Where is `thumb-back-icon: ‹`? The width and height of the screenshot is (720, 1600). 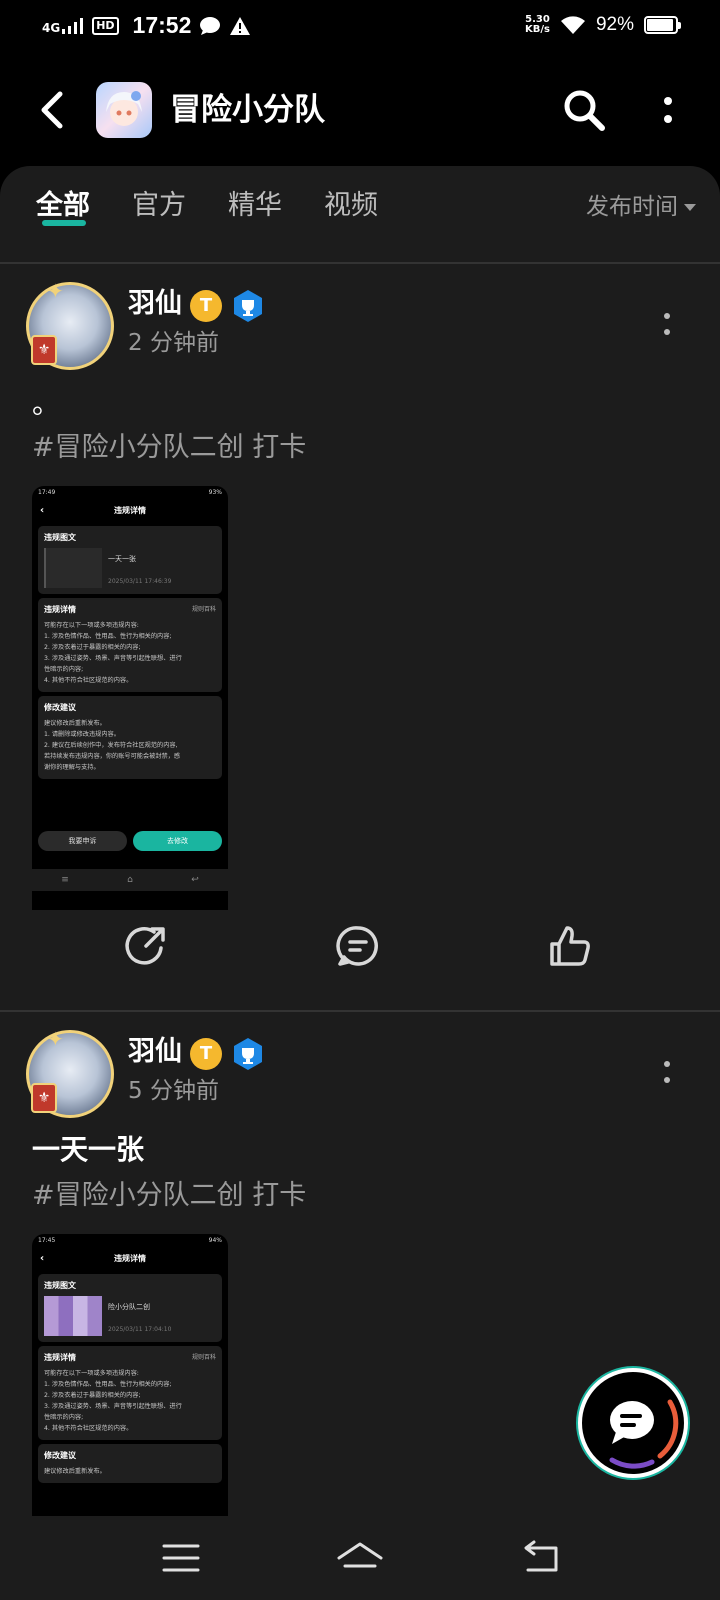
thumb-back-icon: ‹ is located at coordinates (42, 1258).